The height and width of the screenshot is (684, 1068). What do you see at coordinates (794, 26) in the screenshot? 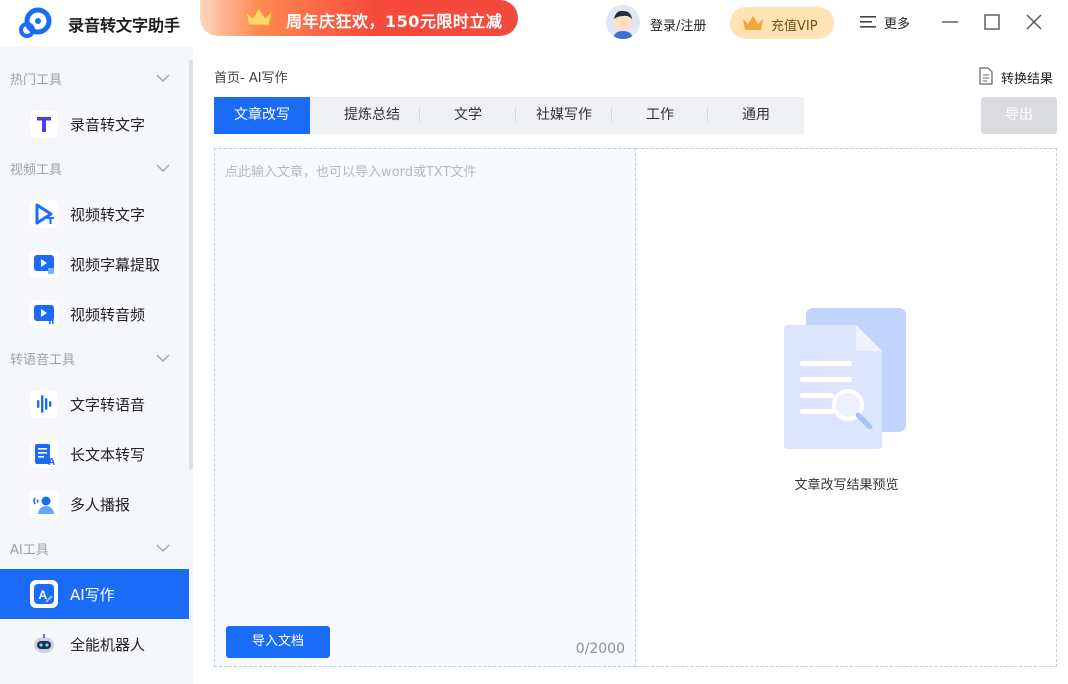
I see `vip-label: 充值VIP` at bounding box center [794, 26].